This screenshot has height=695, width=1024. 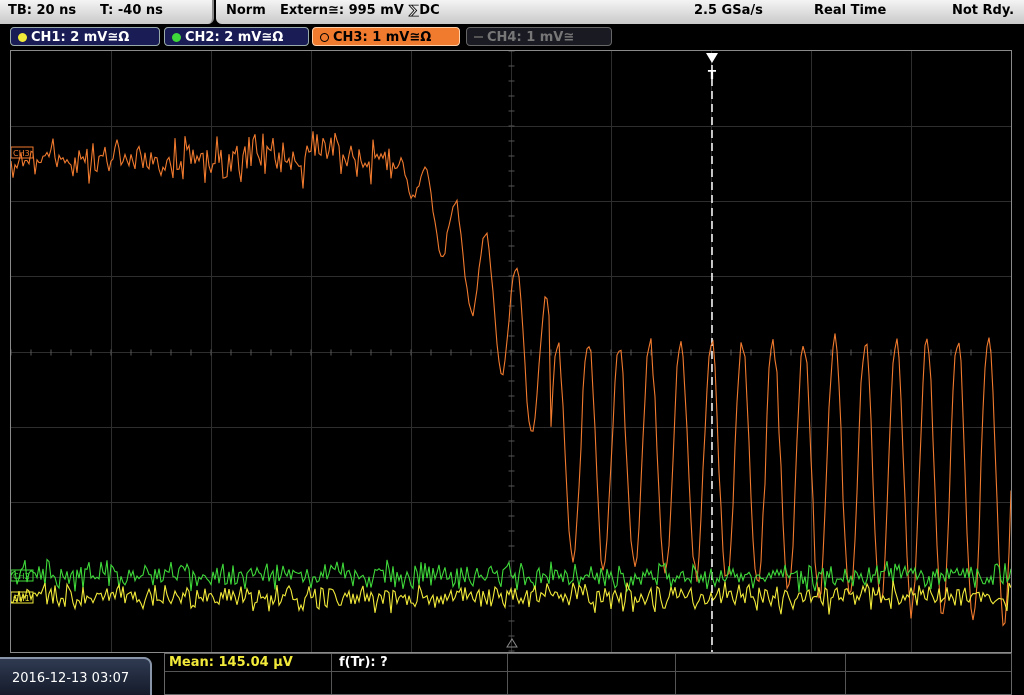 What do you see at coordinates (246, 10) in the screenshot?
I see `trigger-mode: Norm` at bounding box center [246, 10].